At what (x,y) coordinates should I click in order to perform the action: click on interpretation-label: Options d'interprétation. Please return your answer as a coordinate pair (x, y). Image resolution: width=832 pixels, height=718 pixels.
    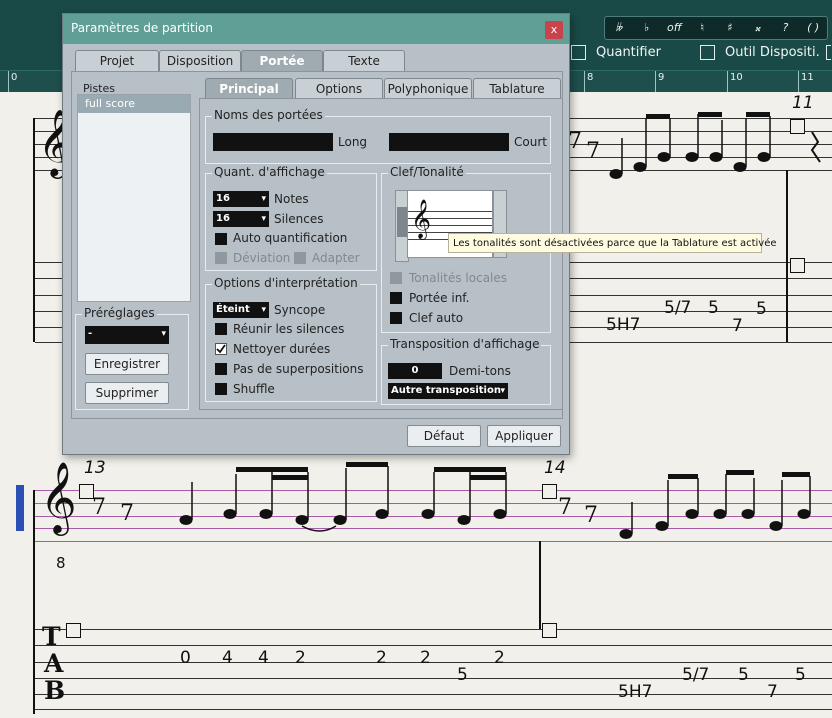
    Looking at the image, I should click on (286, 283).